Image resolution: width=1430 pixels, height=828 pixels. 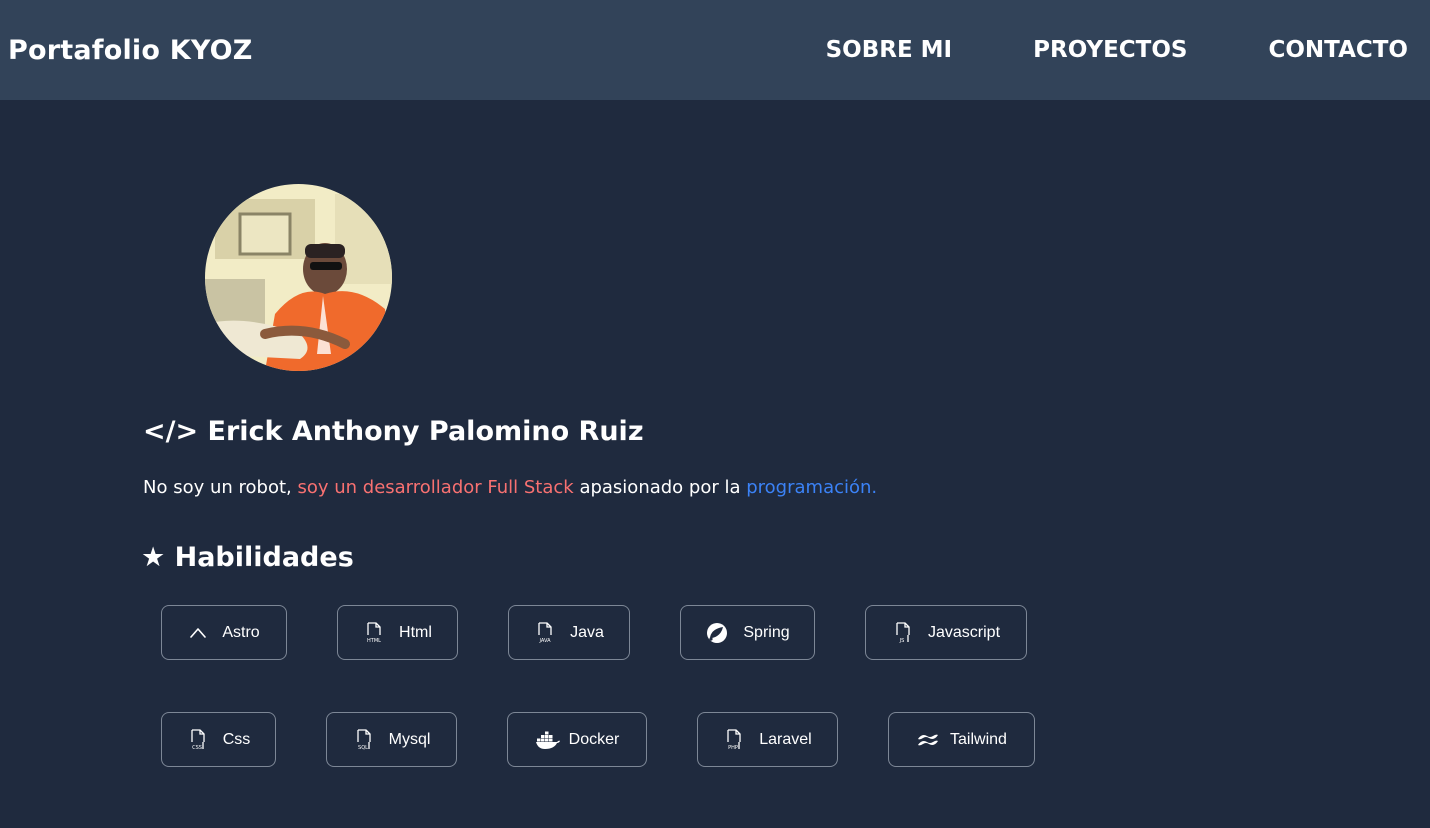 I want to click on docker-icon, so click(x=548, y=740).